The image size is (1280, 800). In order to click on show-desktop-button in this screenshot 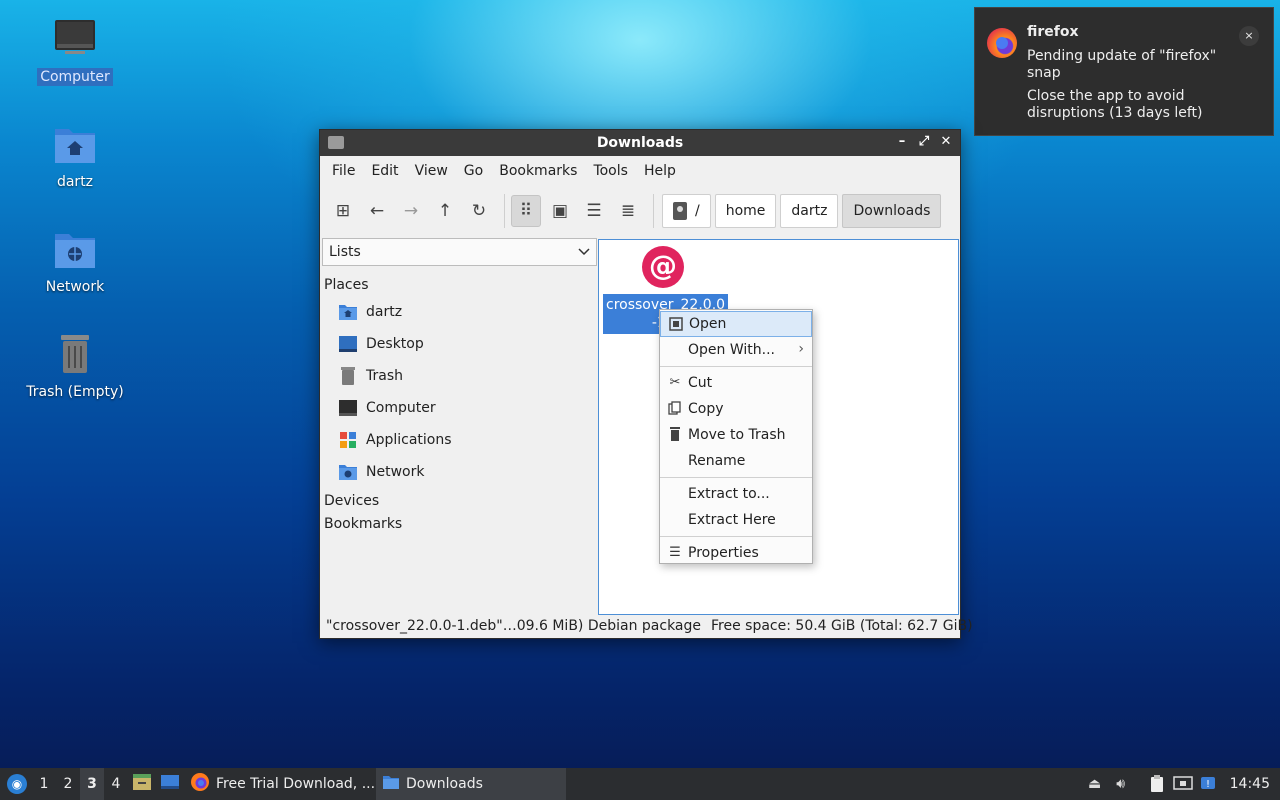, I will do `click(170, 784)`.